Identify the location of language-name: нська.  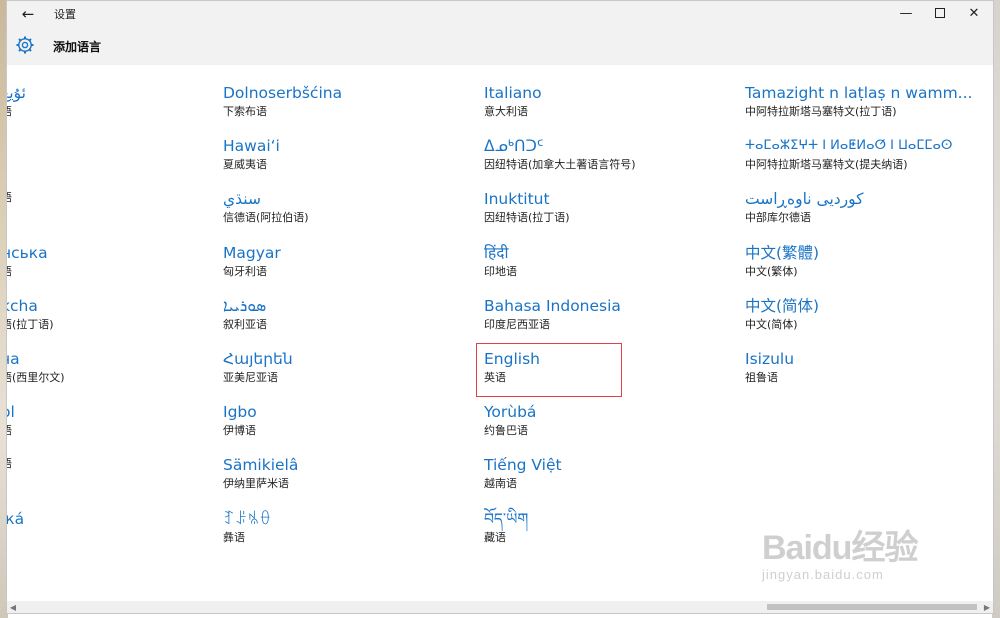
(27, 253).